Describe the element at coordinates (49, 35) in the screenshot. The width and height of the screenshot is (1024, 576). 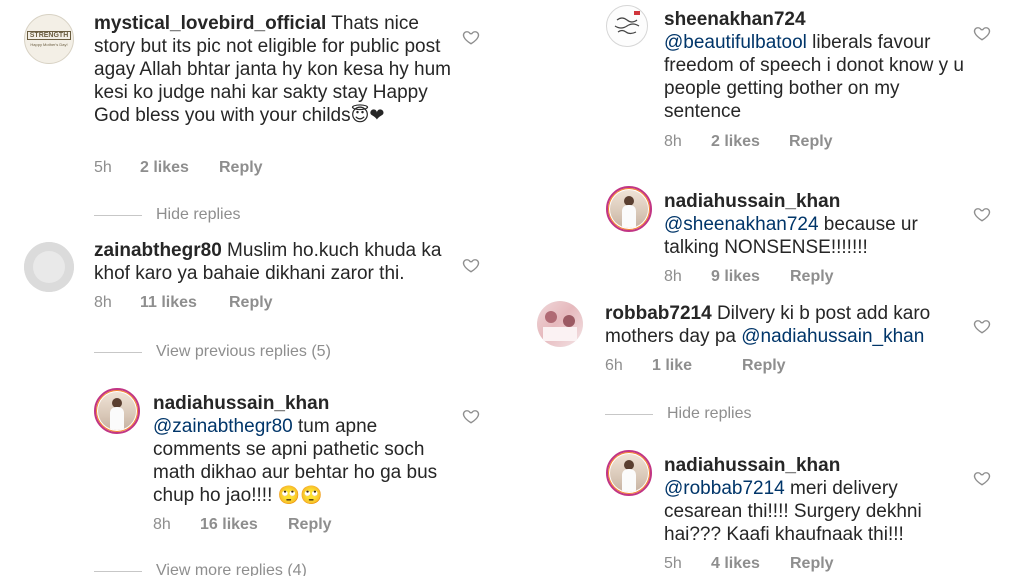
I see `avatar-text: STRENGTH` at that location.